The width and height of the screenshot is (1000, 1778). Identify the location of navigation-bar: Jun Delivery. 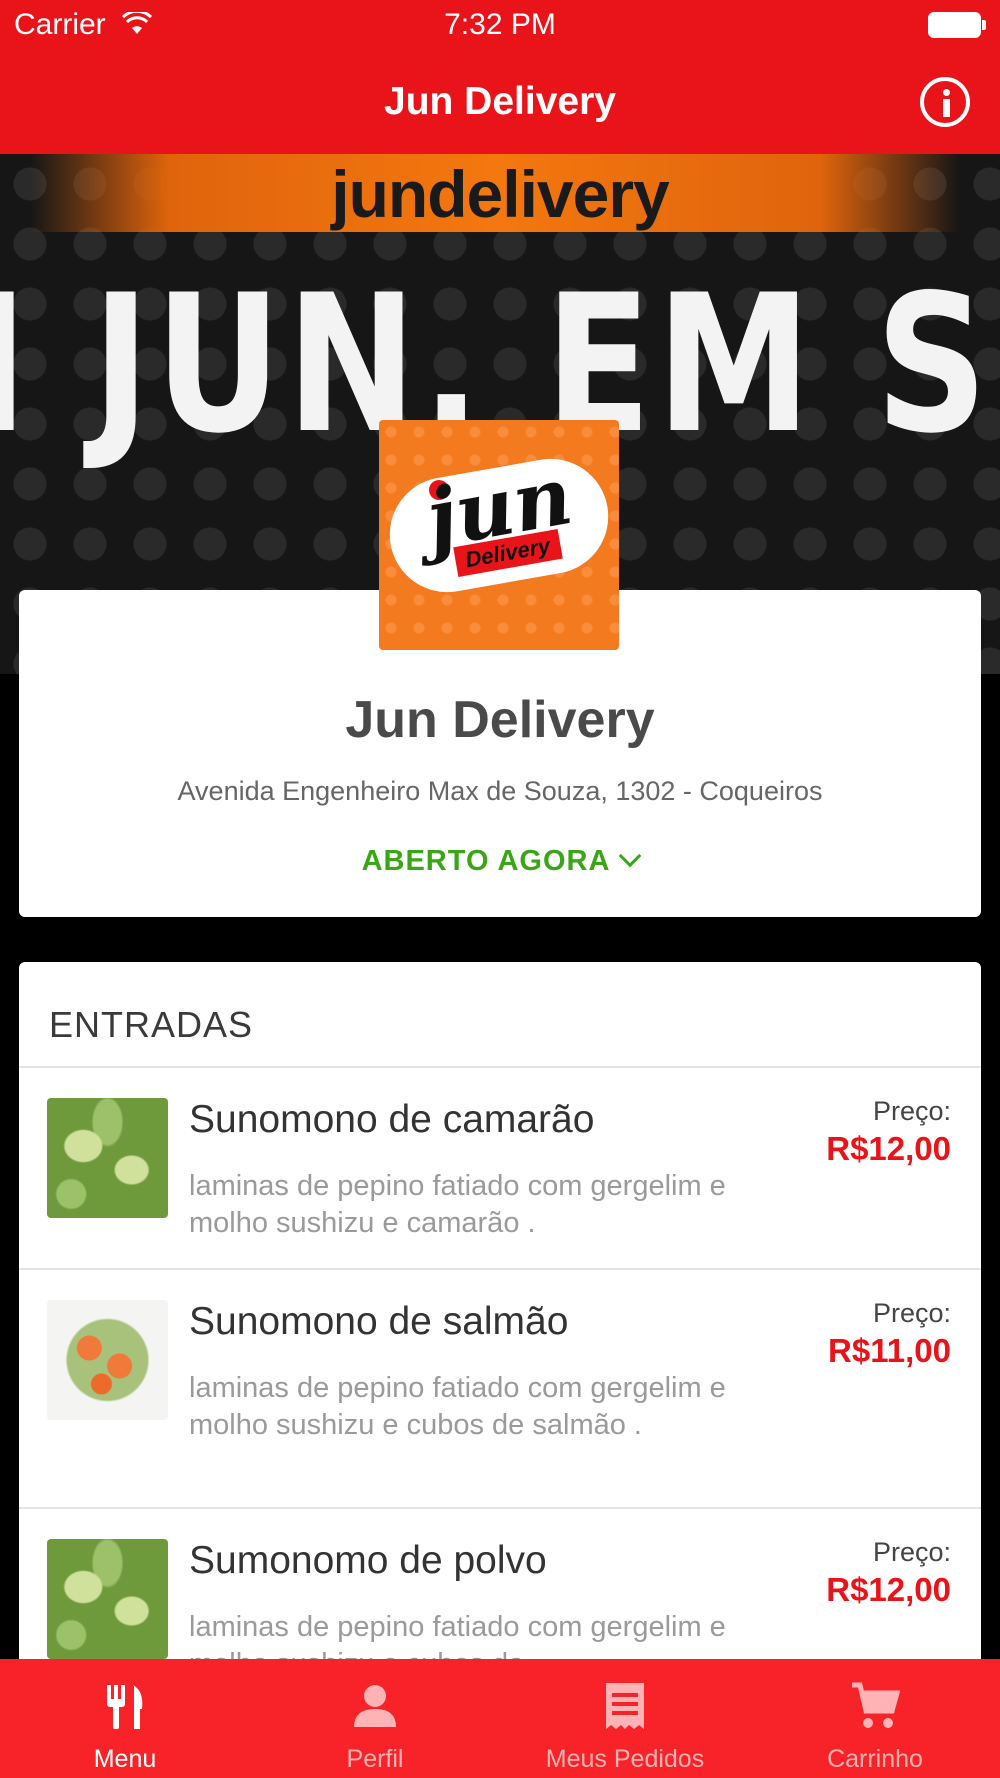
(500, 102).